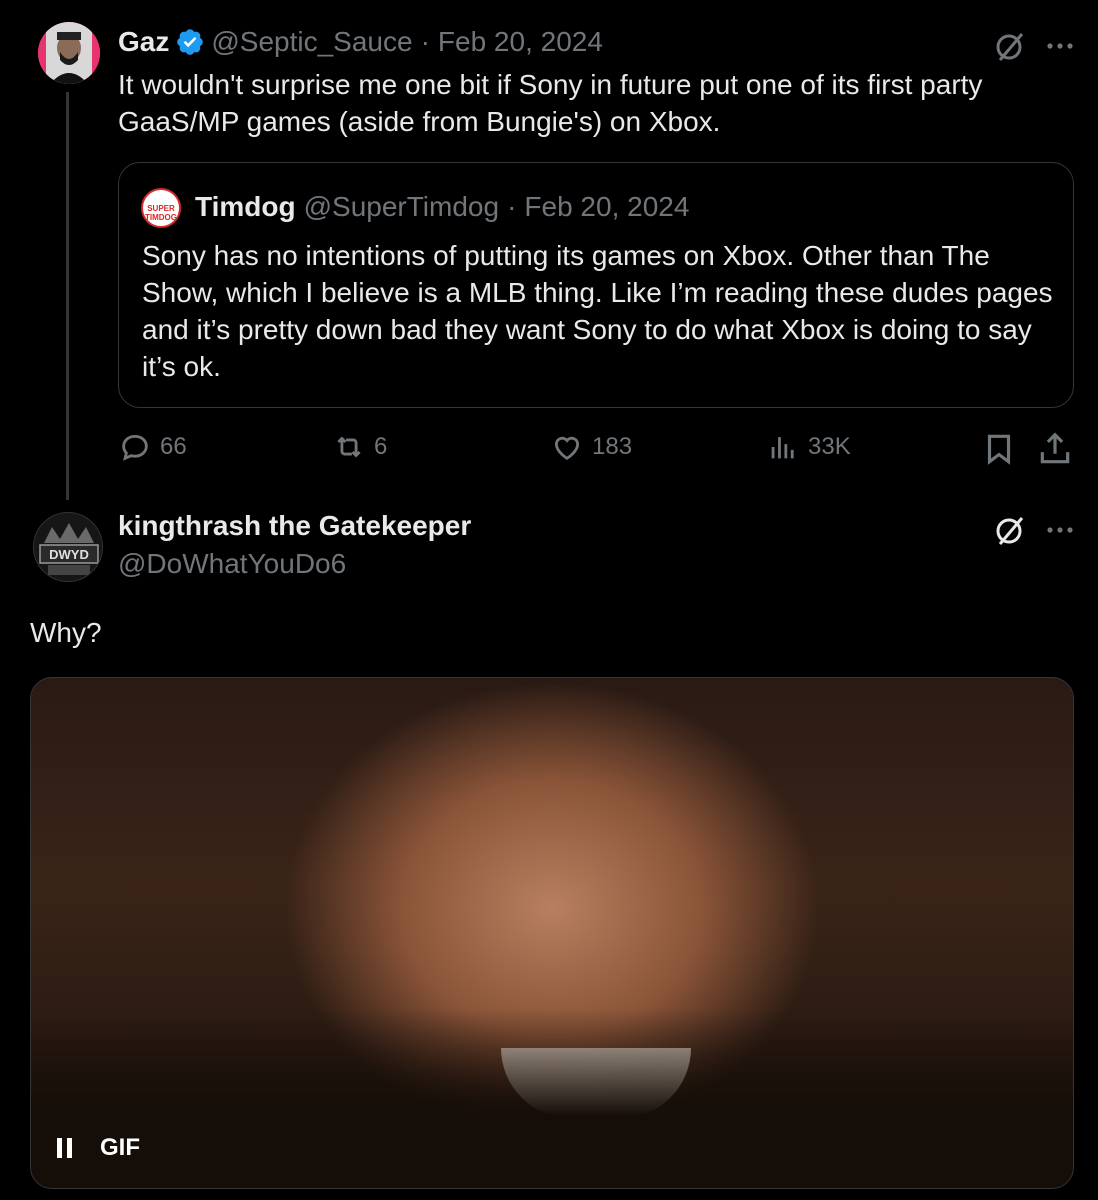  I want to click on reply-header: kingthrash the Gatekeeper, so click(294, 526).